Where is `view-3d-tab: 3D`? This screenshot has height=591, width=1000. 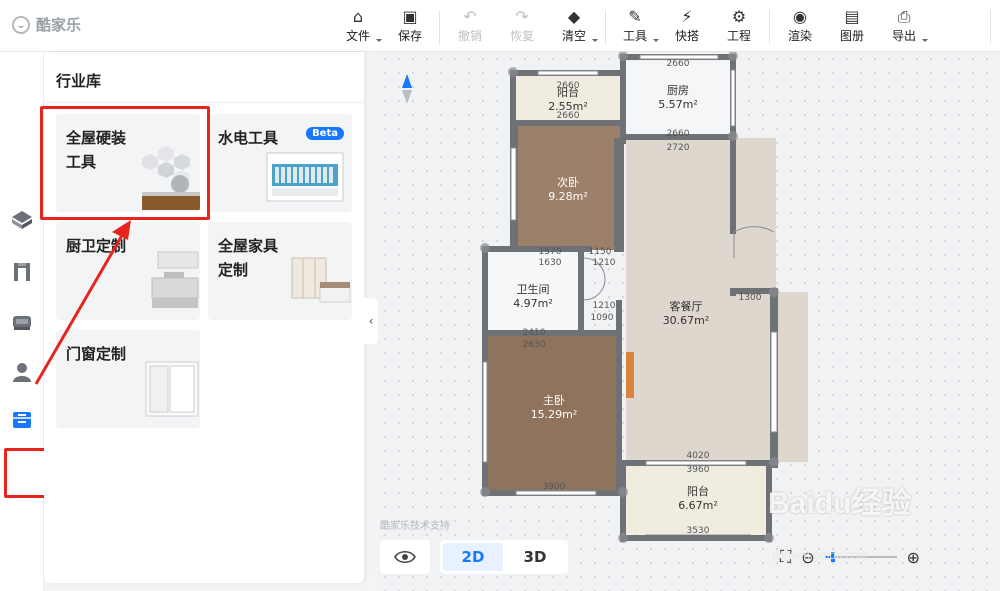
view-3d-tab: 3D is located at coordinates (535, 557).